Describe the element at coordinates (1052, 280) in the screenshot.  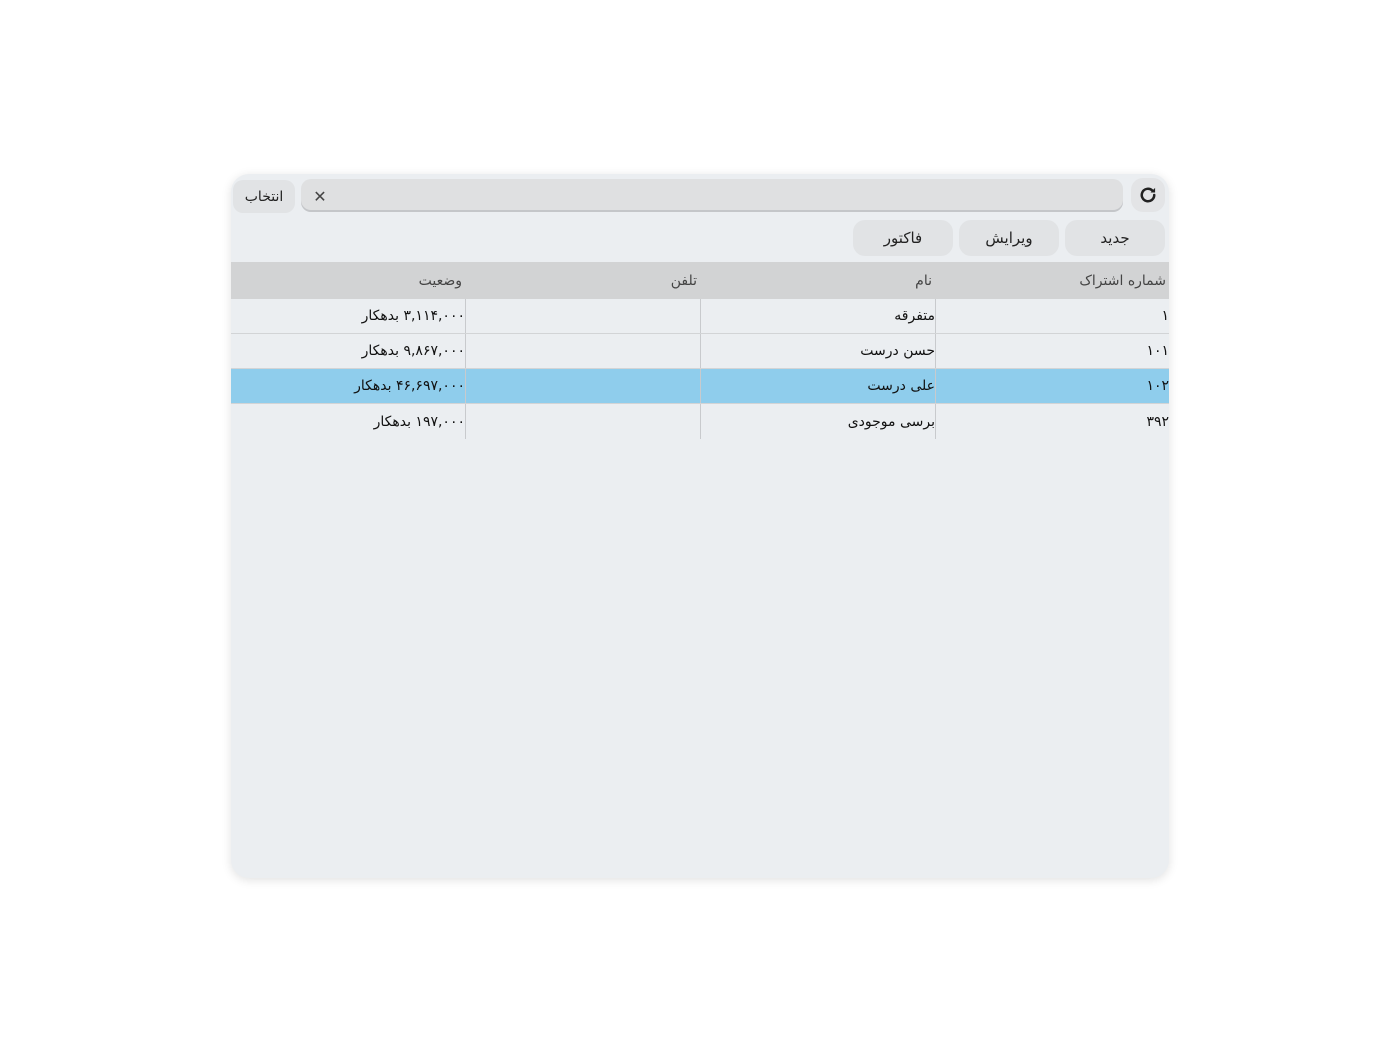
I see `column-header-subscription-number: شماره اشتراک` at that location.